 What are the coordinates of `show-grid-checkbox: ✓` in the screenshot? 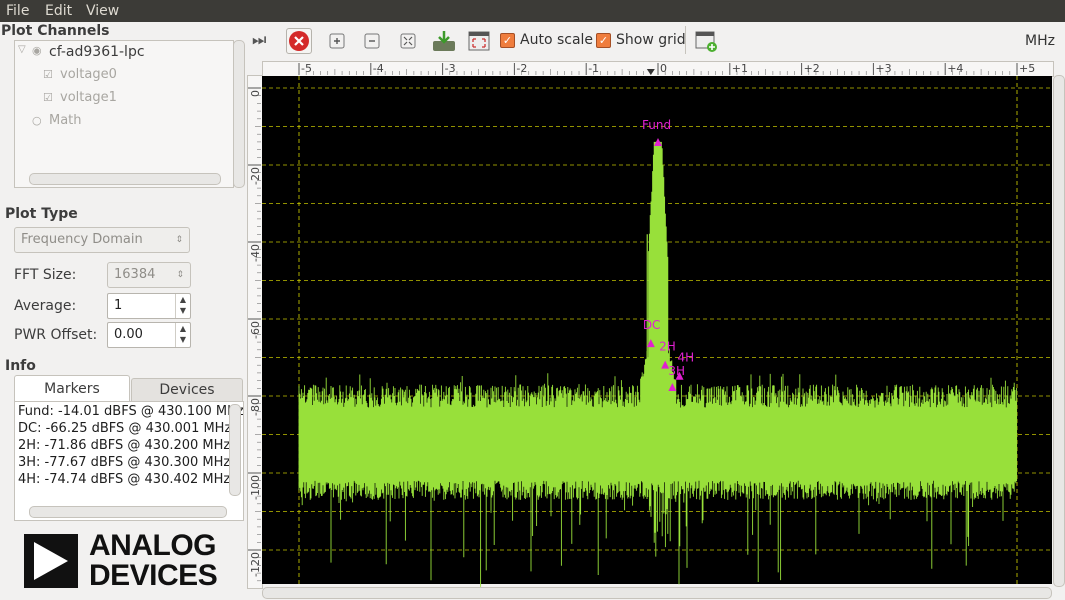 It's located at (603, 40).